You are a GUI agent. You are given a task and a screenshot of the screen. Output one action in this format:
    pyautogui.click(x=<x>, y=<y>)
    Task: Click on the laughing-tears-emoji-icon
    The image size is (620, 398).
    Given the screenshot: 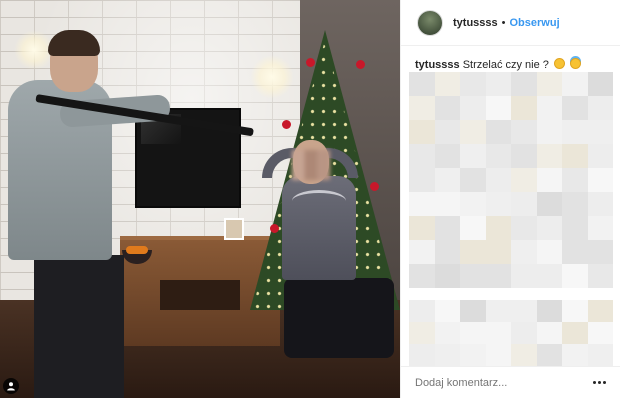 What is the action you would take?
    pyautogui.click(x=559, y=63)
    